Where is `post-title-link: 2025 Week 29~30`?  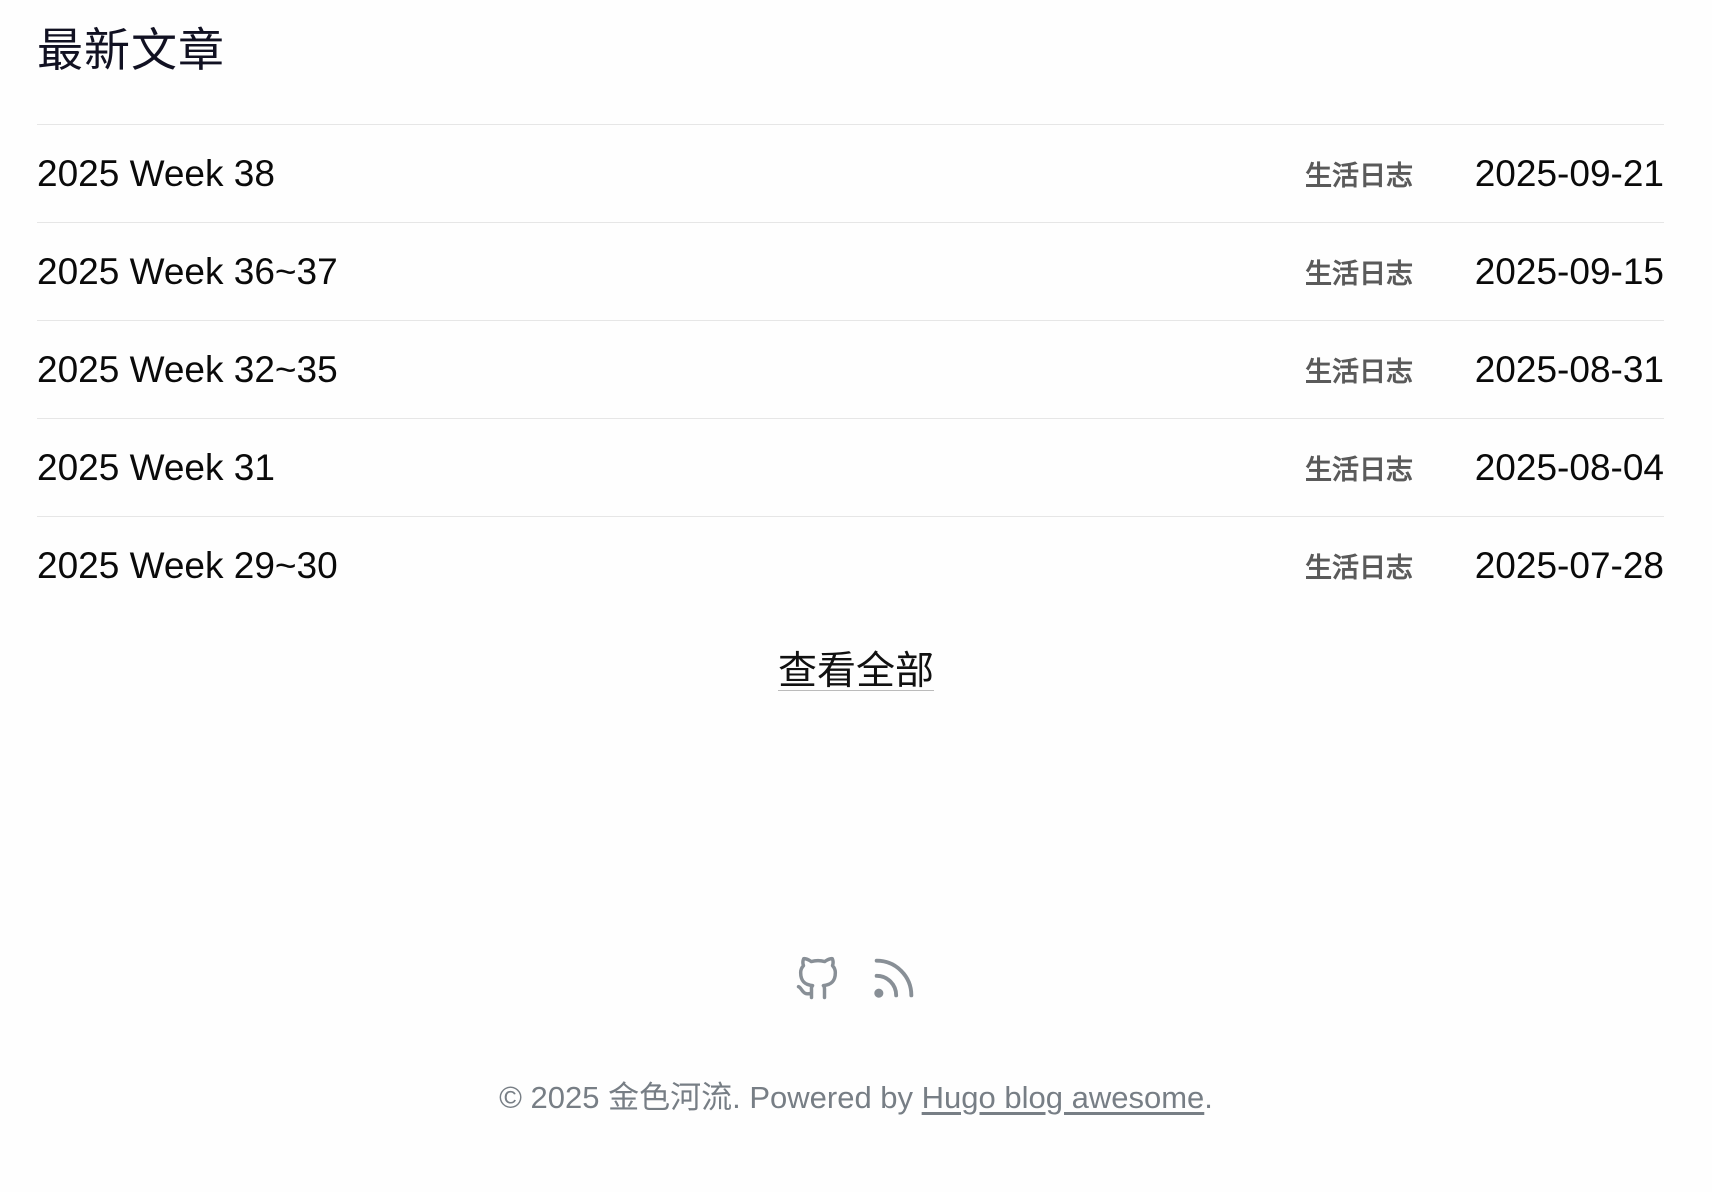 post-title-link: 2025 Week 29~30 is located at coordinates (671, 566).